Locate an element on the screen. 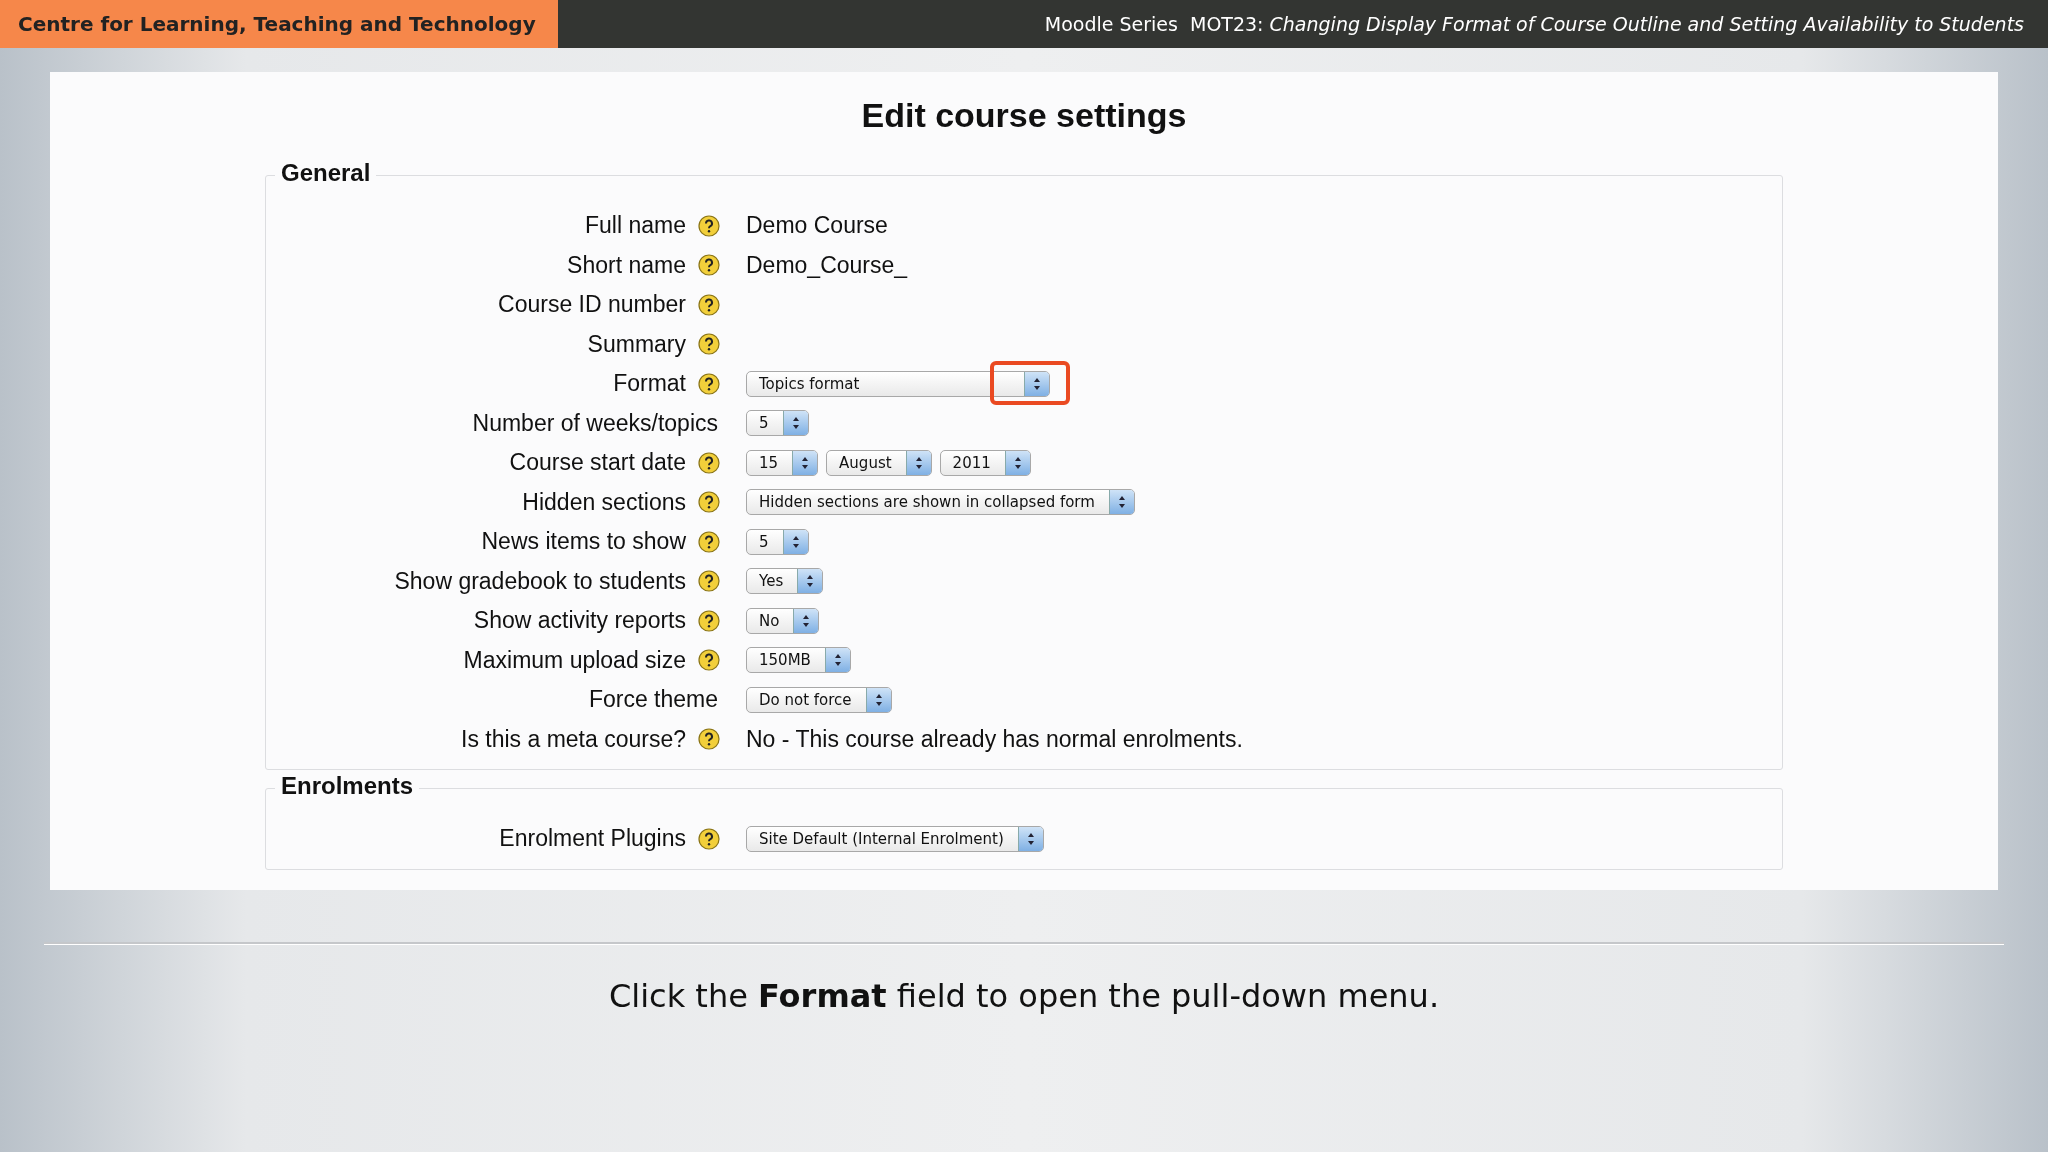 This screenshot has width=2048, height=1152. field-label: Force theme is located at coordinates (653, 700).